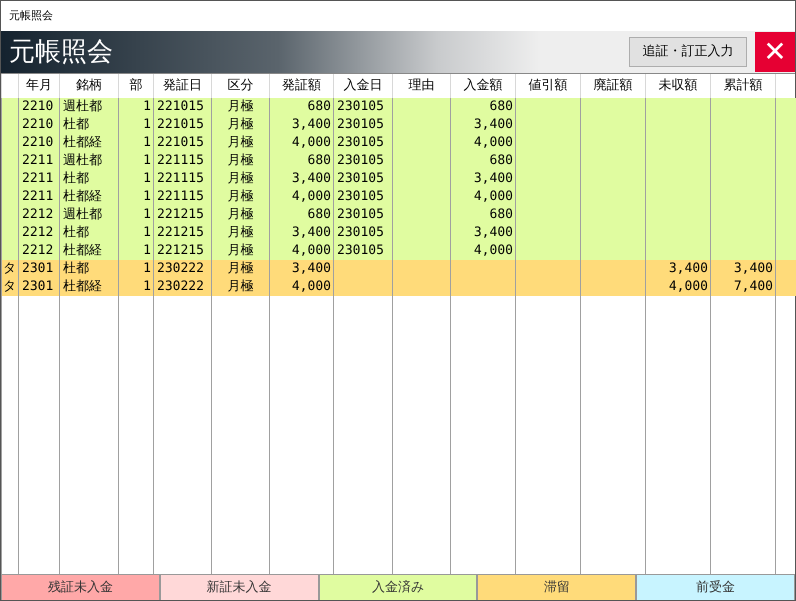 The image size is (796, 601). What do you see at coordinates (60, 52) in the screenshot?
I see `header-title: 元帳照会` at bounding box center [60, 52].